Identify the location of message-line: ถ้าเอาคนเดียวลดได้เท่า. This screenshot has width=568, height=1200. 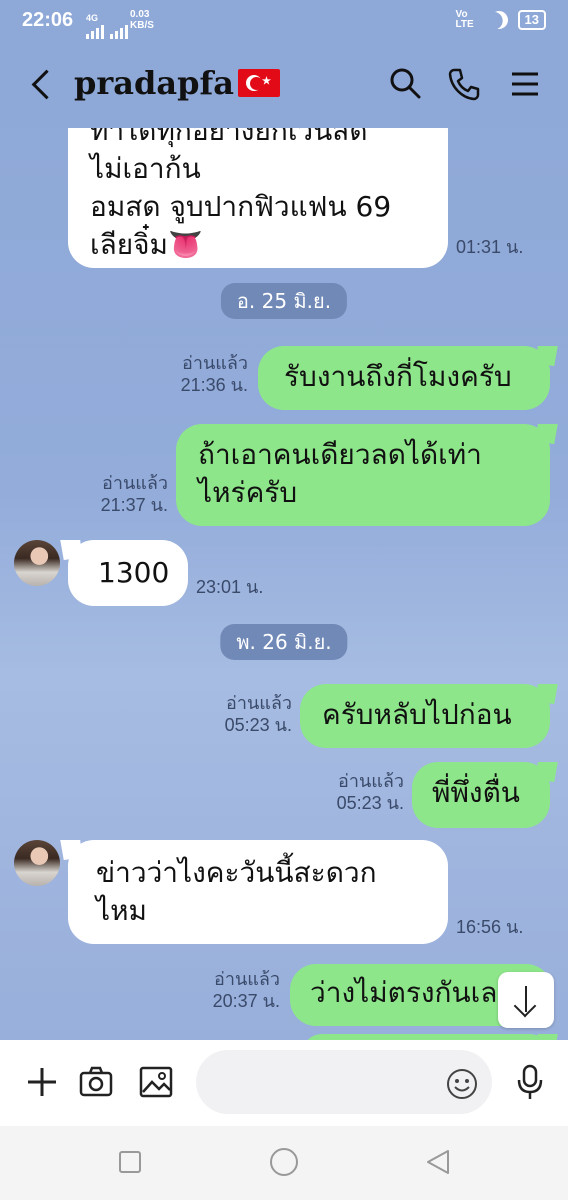
(340, 454).